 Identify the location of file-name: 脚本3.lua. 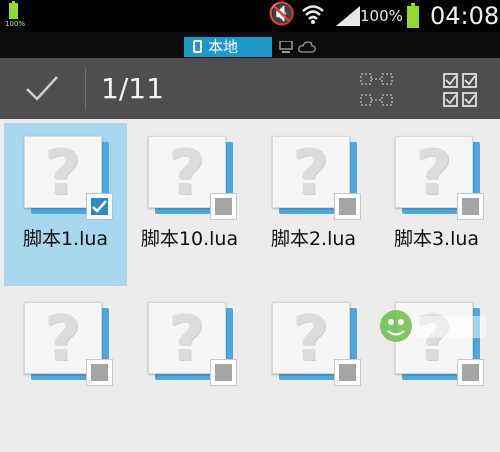
(436, 239).